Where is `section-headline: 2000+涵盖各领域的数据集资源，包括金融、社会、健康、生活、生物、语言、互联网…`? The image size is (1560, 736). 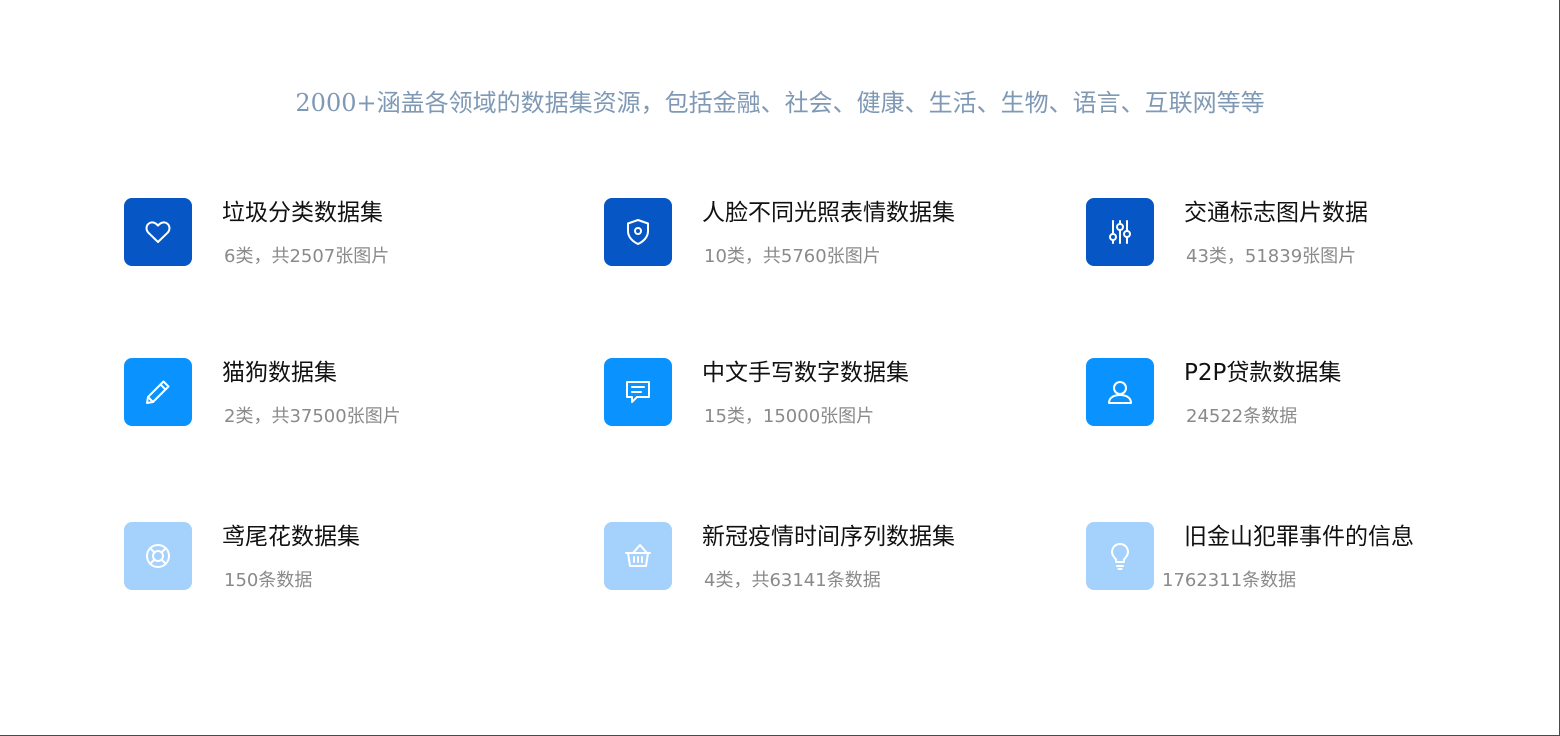
section-headline: 2000+涵盖各领域的数据集资源，包括金融、社会、健康、生活、生物、语言、互联网… is located at coordinates (780, 103).